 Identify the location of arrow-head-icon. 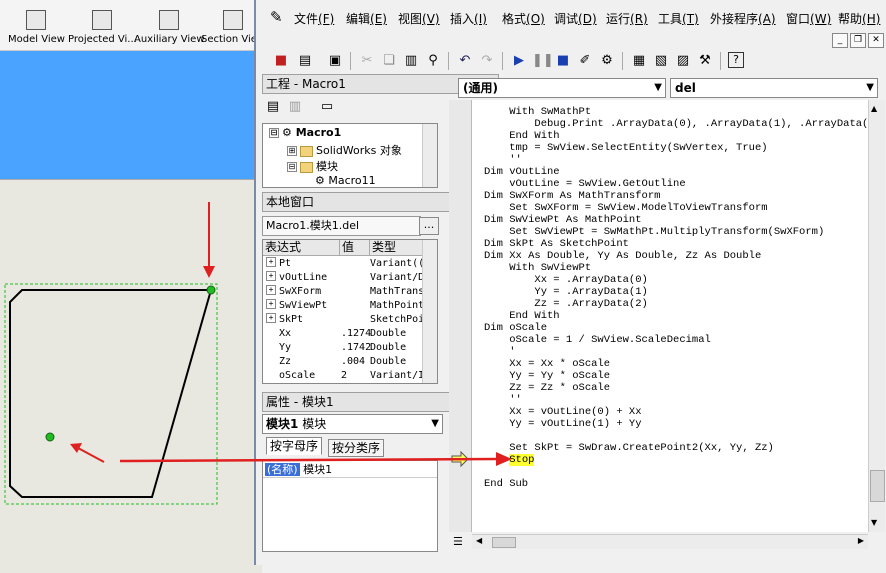
(504, 459).